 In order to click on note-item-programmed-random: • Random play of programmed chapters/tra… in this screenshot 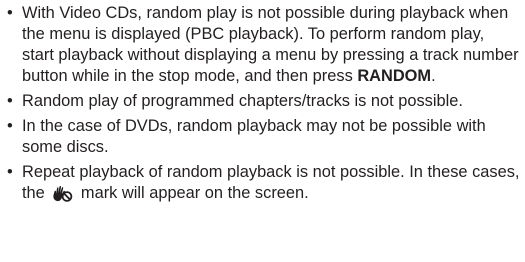, I will do `click(261, 101)`.